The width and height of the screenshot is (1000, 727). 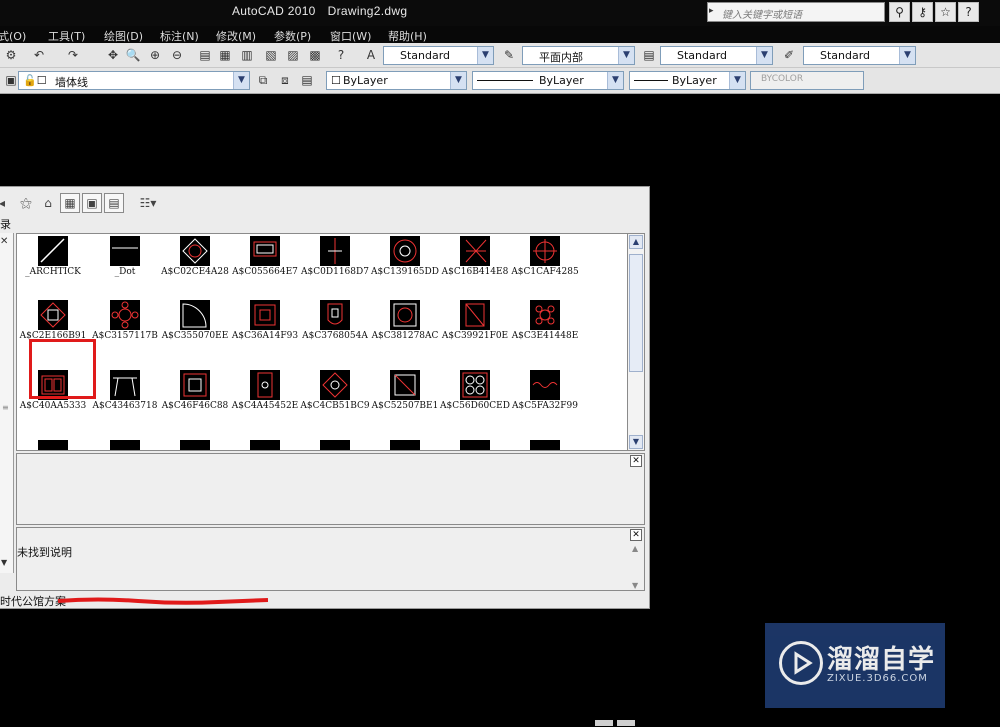 What do you see at coordinates (274, 11) in the screenshot?
I see `app-title: AutoCAD 2010` at bounding box center [274, 11].